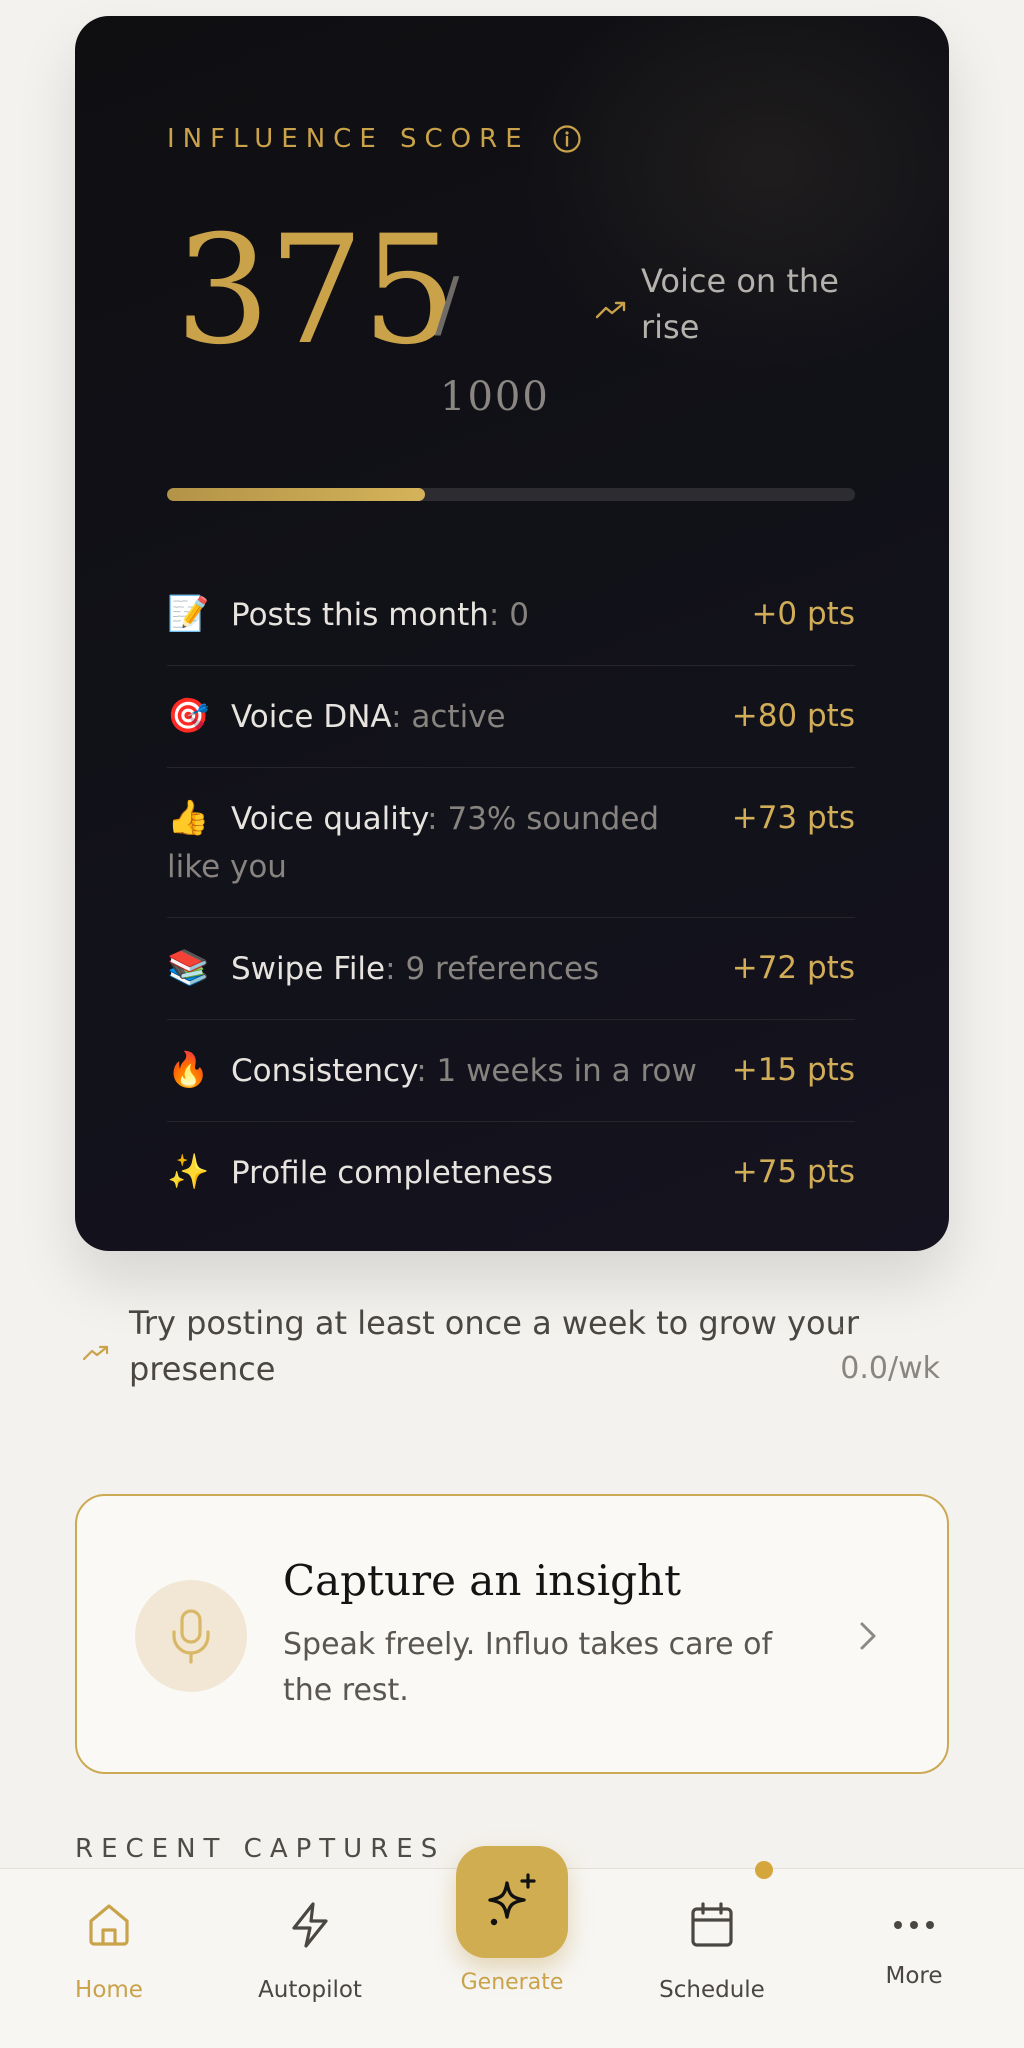  What do you see at coordinates (495, 397) in the screenshot?
I see `score-max: 1000` at bounding box center [495, 397].